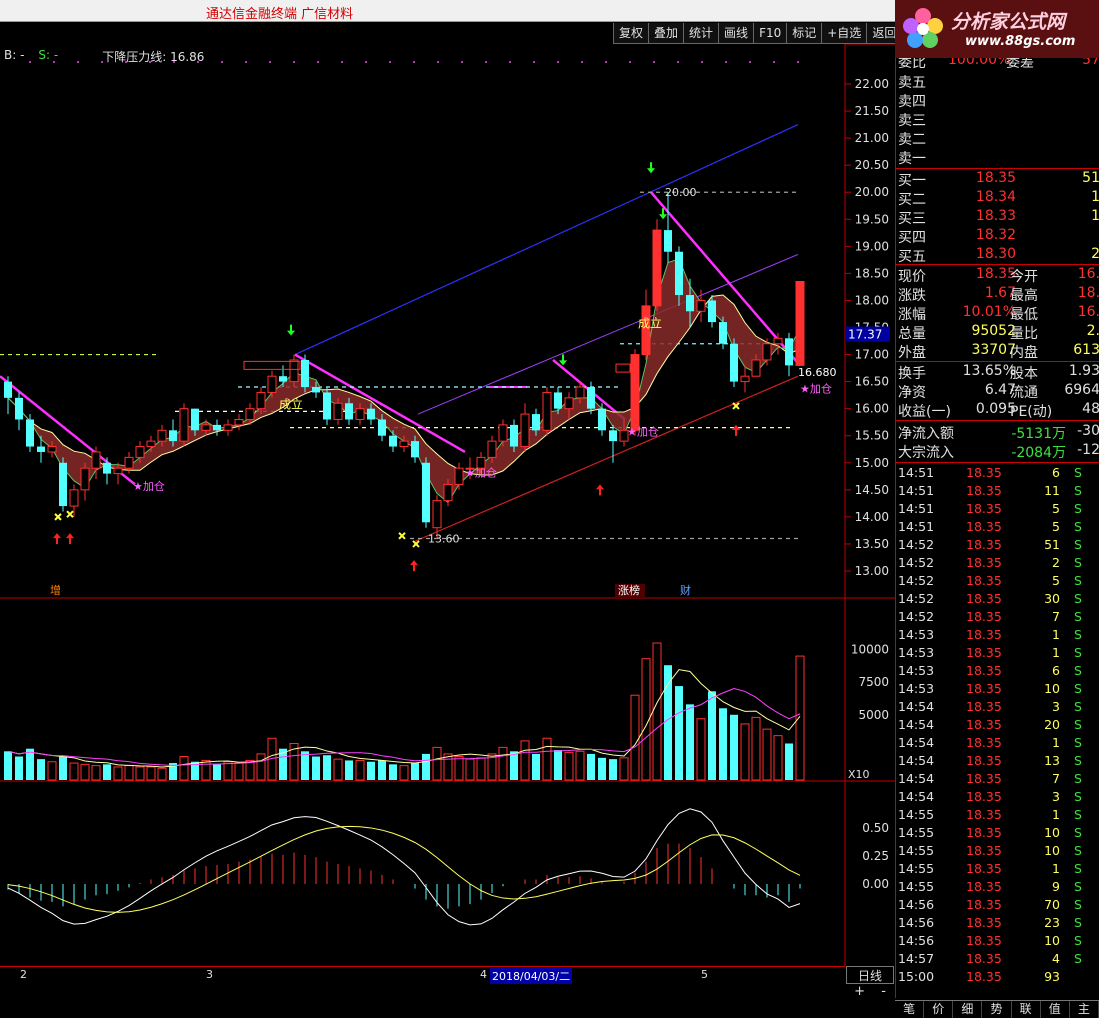 The image size is (1099, 1018). What do you see at coordinates (804, 33) in the screenshot?
I see `mark-button: 标记` at bounding box center [804, 33].